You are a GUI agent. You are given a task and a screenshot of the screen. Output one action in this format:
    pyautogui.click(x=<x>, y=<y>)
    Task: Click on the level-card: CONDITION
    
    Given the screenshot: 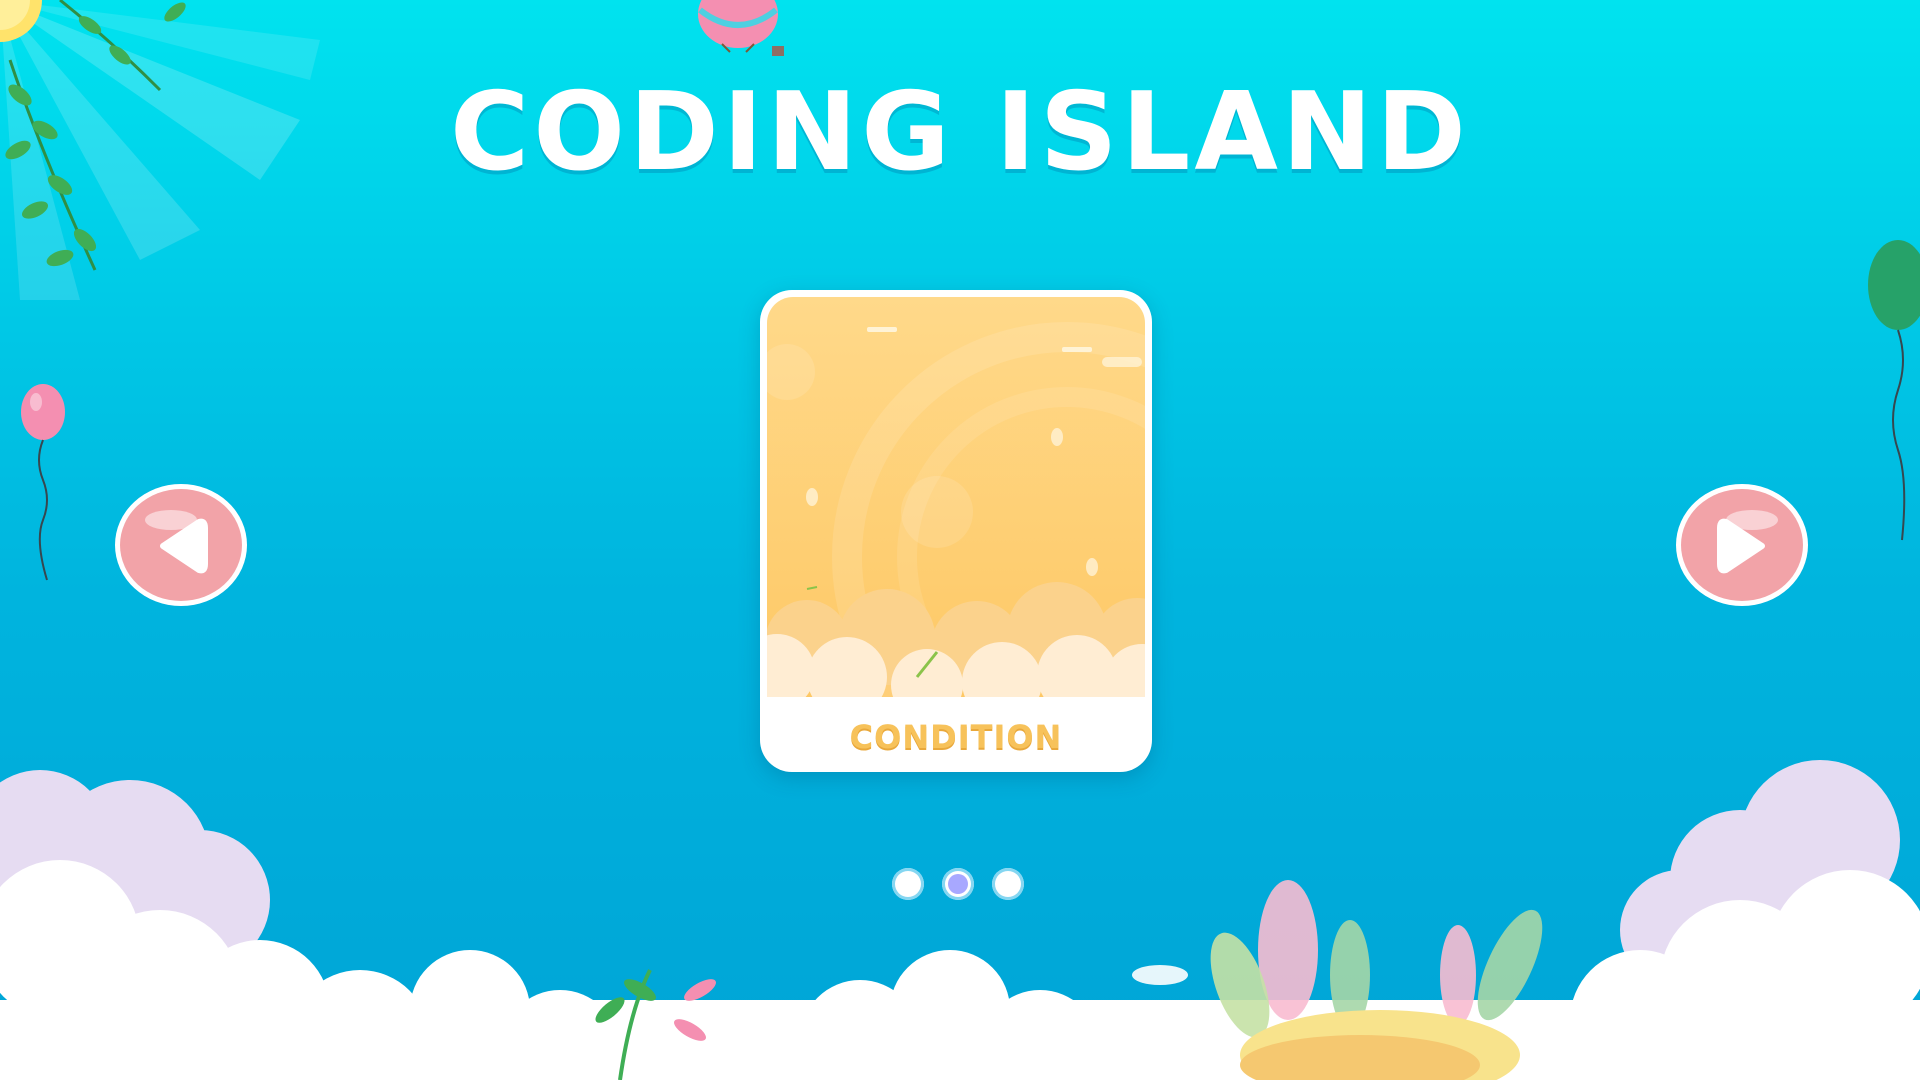 What is the action you would take?
    pyautogui.click(x=956, y=531)
    